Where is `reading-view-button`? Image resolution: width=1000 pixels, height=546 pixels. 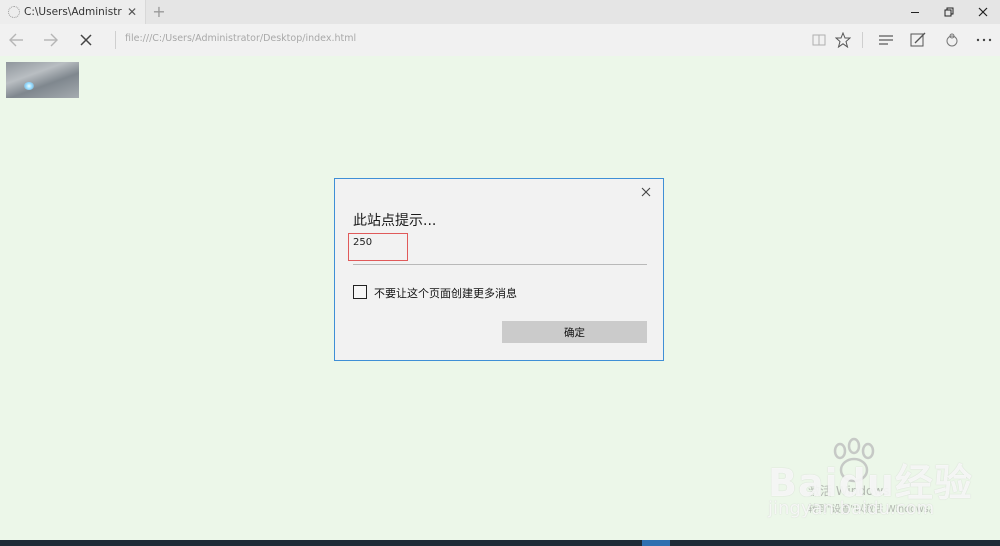 reading-view-button is located at coordinates (819, 40).